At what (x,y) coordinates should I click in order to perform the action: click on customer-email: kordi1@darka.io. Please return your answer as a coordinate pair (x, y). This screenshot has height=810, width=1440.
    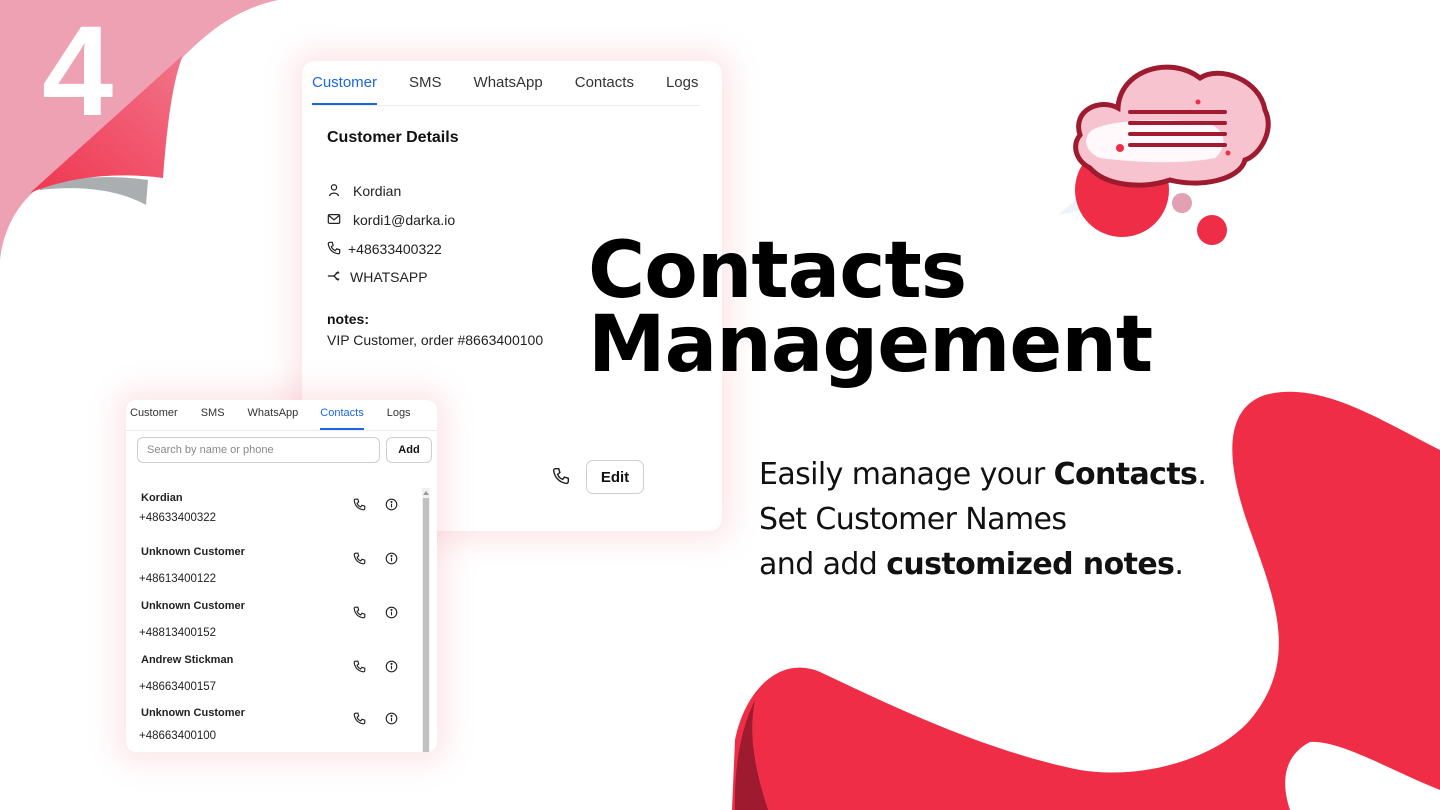
    Looking at the image, I should click on (404, 220).